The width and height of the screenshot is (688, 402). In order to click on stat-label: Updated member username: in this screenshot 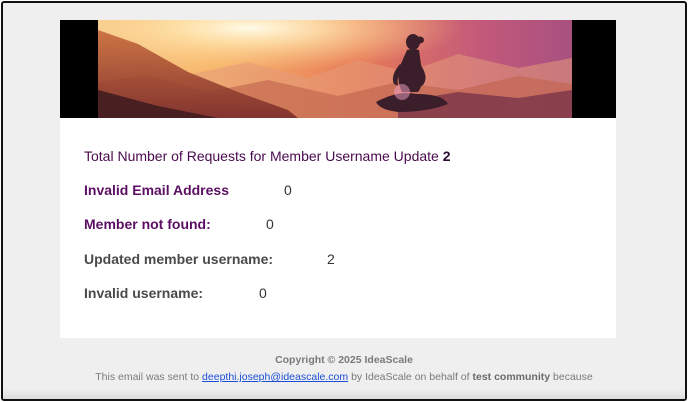, I will do `click(179, 259)`.